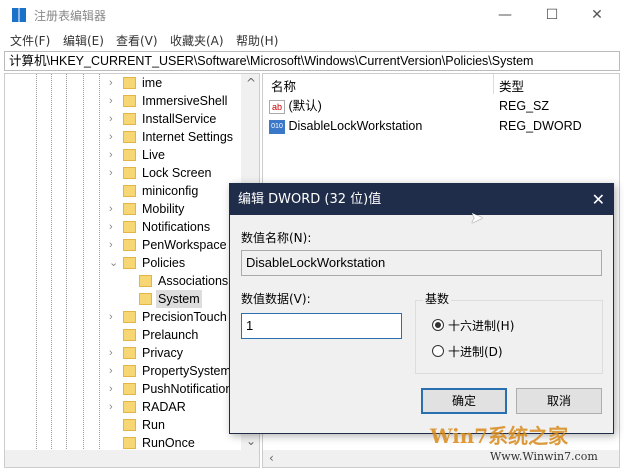 The height and width of the screenshot is (473, 624). Describe the element at coordinates (114, 263) in the screenshot. I see `expand-chevron-icon: ⌄` at that location.